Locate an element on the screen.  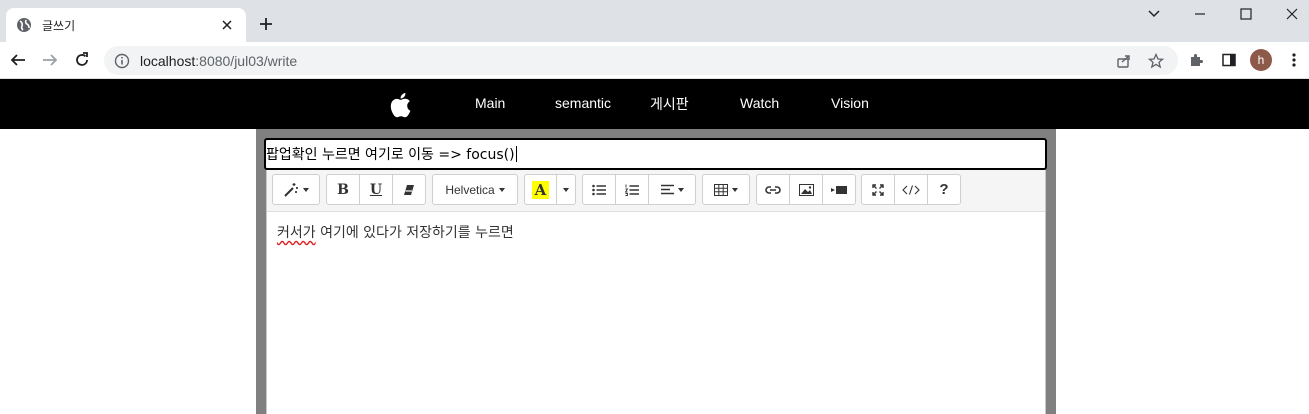
clear-format-button is located at coordinates (409, 189).